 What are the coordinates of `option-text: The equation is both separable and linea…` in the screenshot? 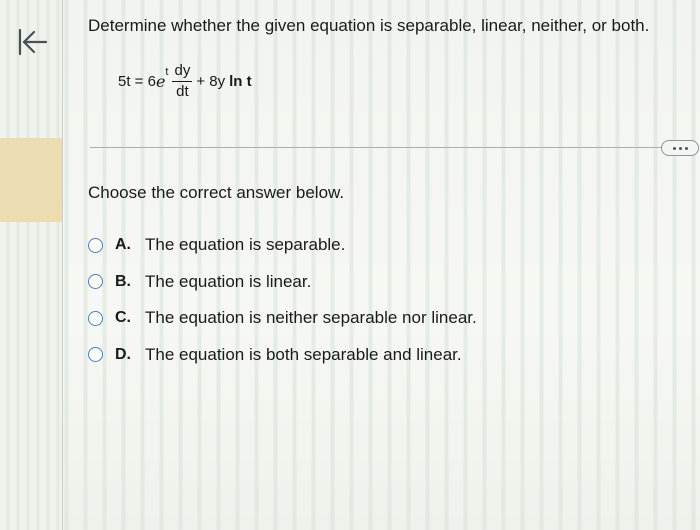 It's located at (303, 354).